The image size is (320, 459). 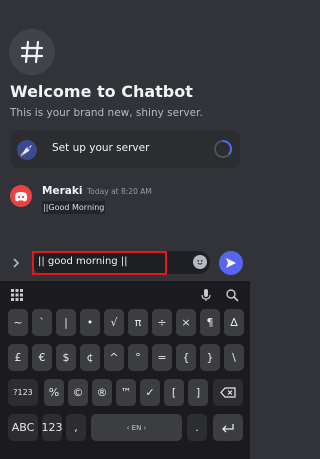 I want to click on key-copyright: ©, so click(x=78, y=392).